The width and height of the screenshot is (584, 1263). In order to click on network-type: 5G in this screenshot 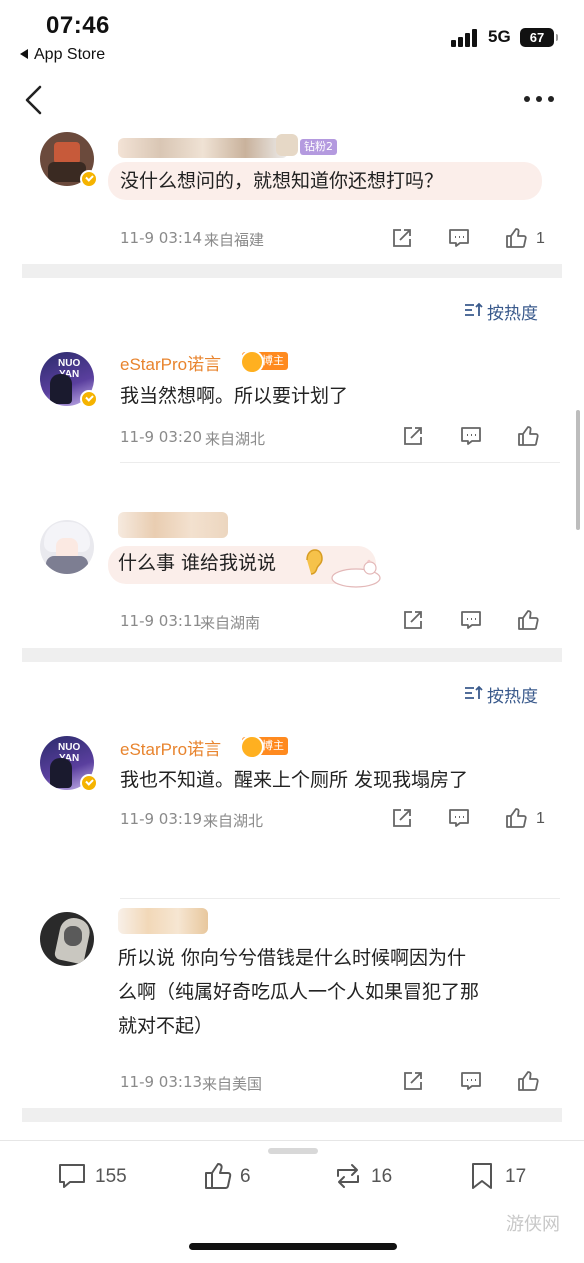, I will do `click(499, 36)`.